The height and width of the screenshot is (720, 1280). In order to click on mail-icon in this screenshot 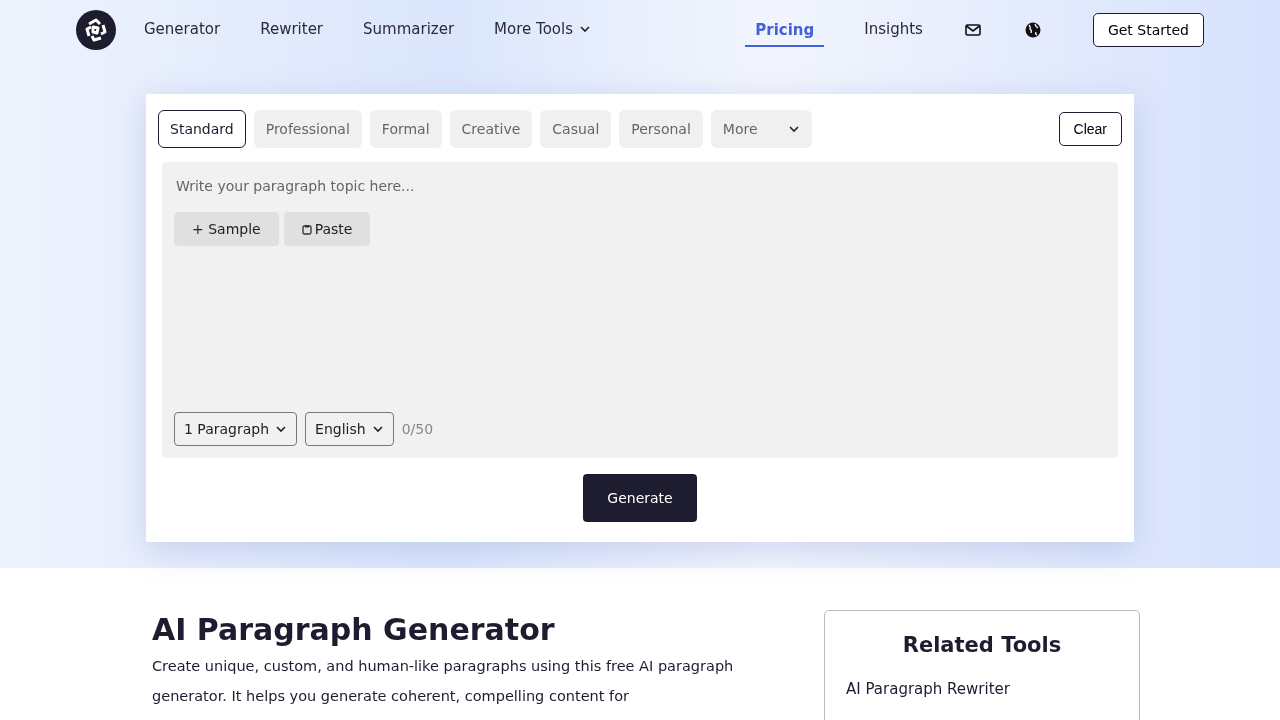, I will do `click(972, 30)`.